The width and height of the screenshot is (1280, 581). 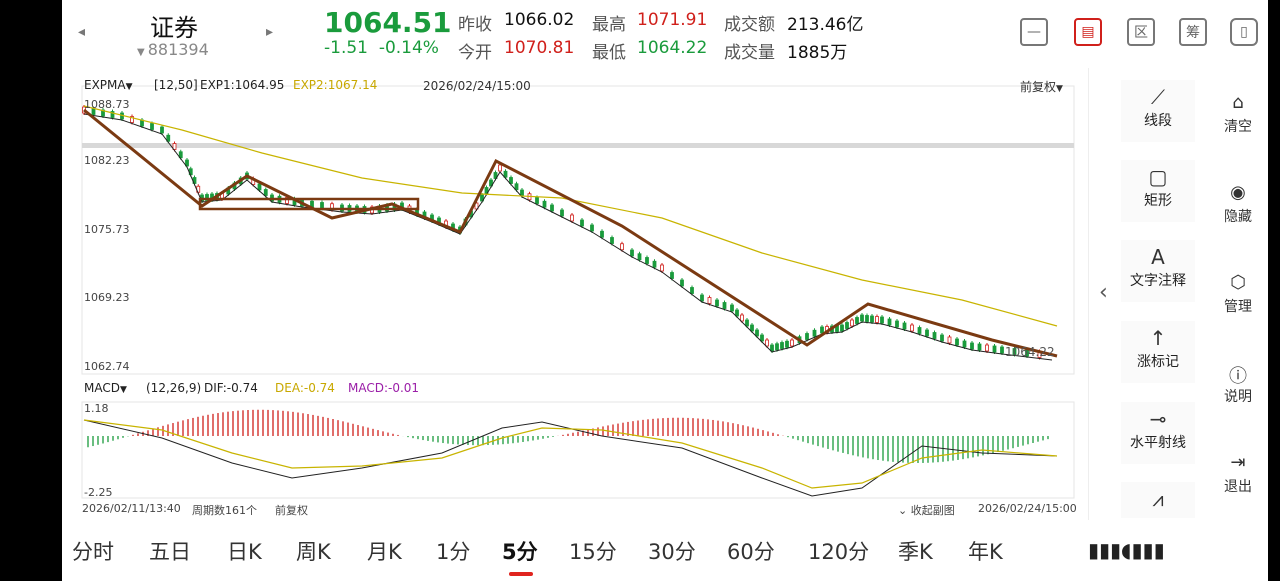 I want to click on tool-line-segment: ⟋ 线段, so click(x=1158, y=111).